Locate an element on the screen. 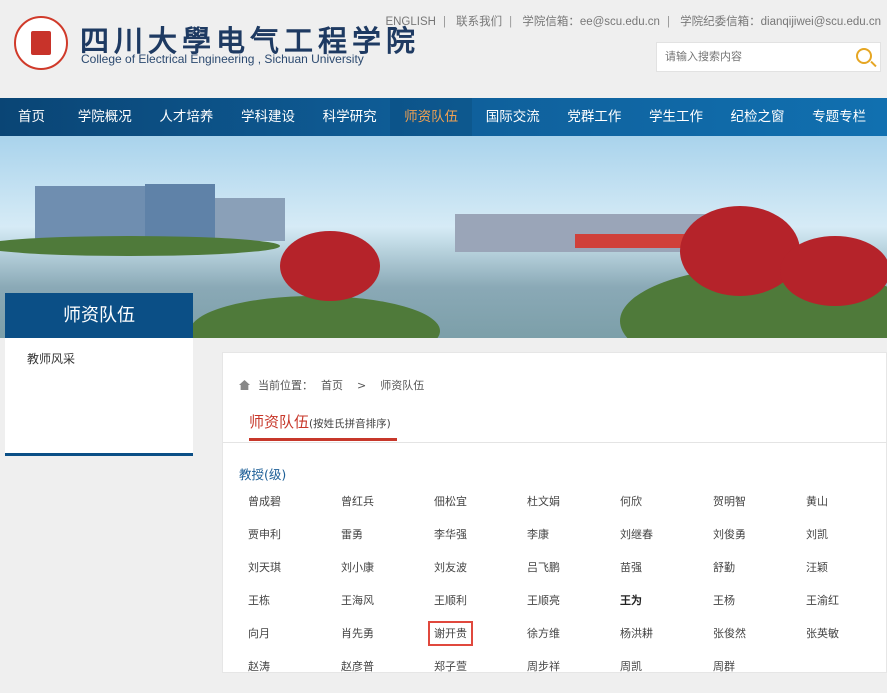 Image resolution: width=887 pixels, height=693 pixels. faculty-link: 王顺亮 is located at coordinates (573, 610).